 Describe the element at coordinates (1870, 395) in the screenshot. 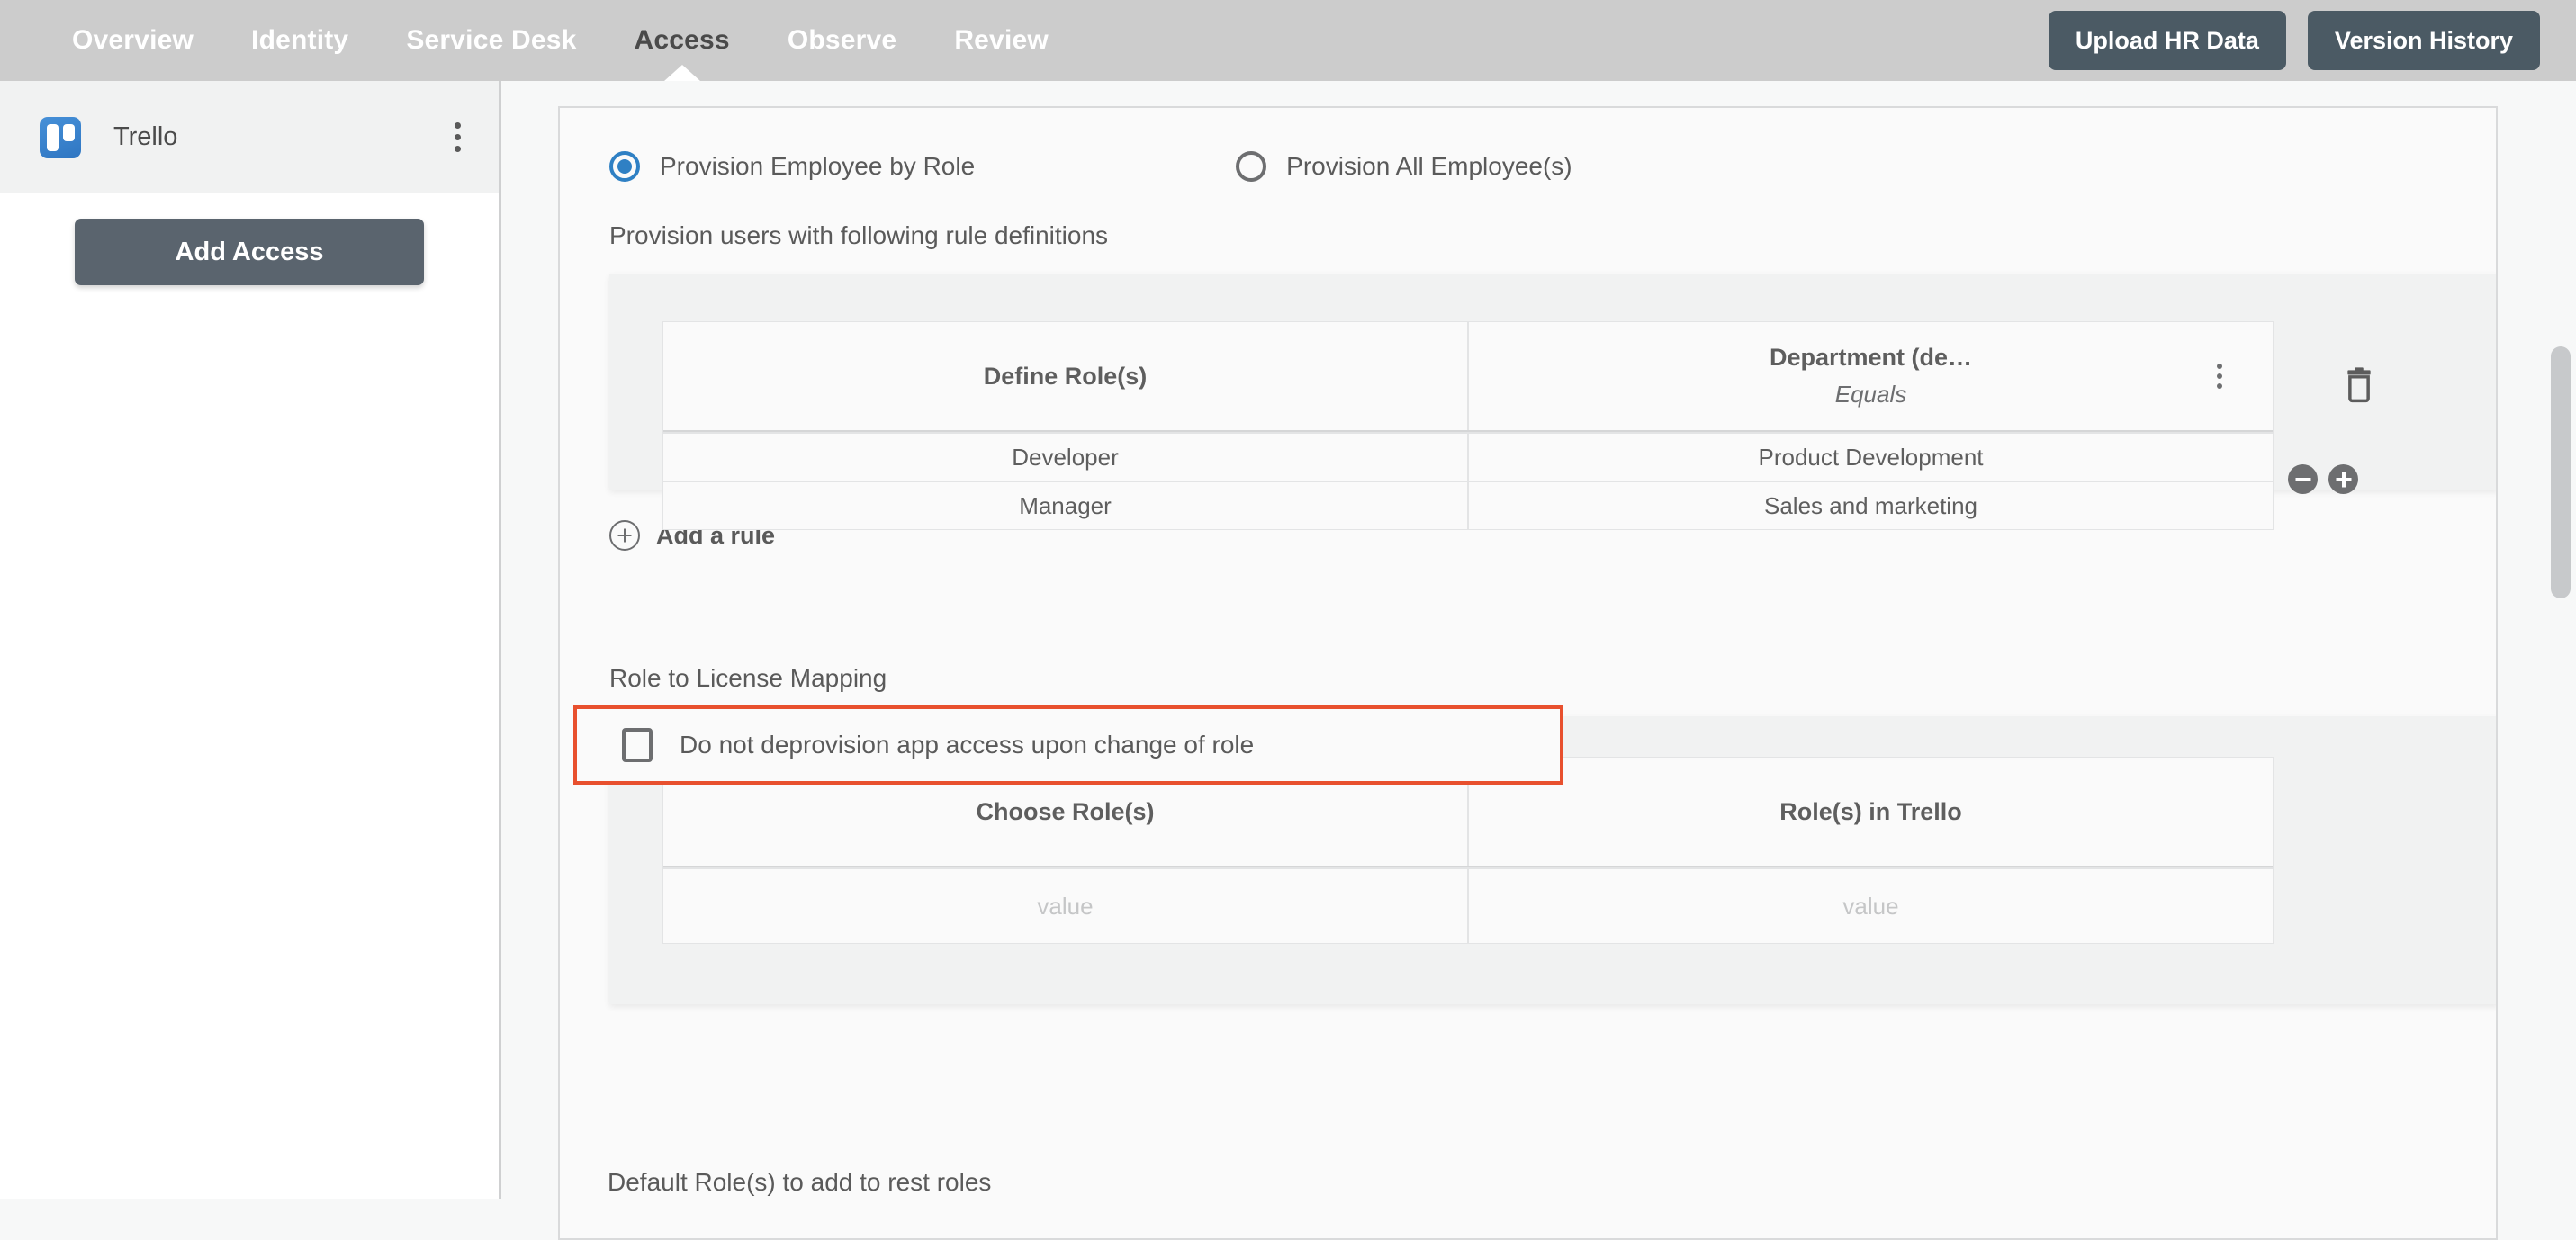

I see `column-subtitle: Equals` at that location.